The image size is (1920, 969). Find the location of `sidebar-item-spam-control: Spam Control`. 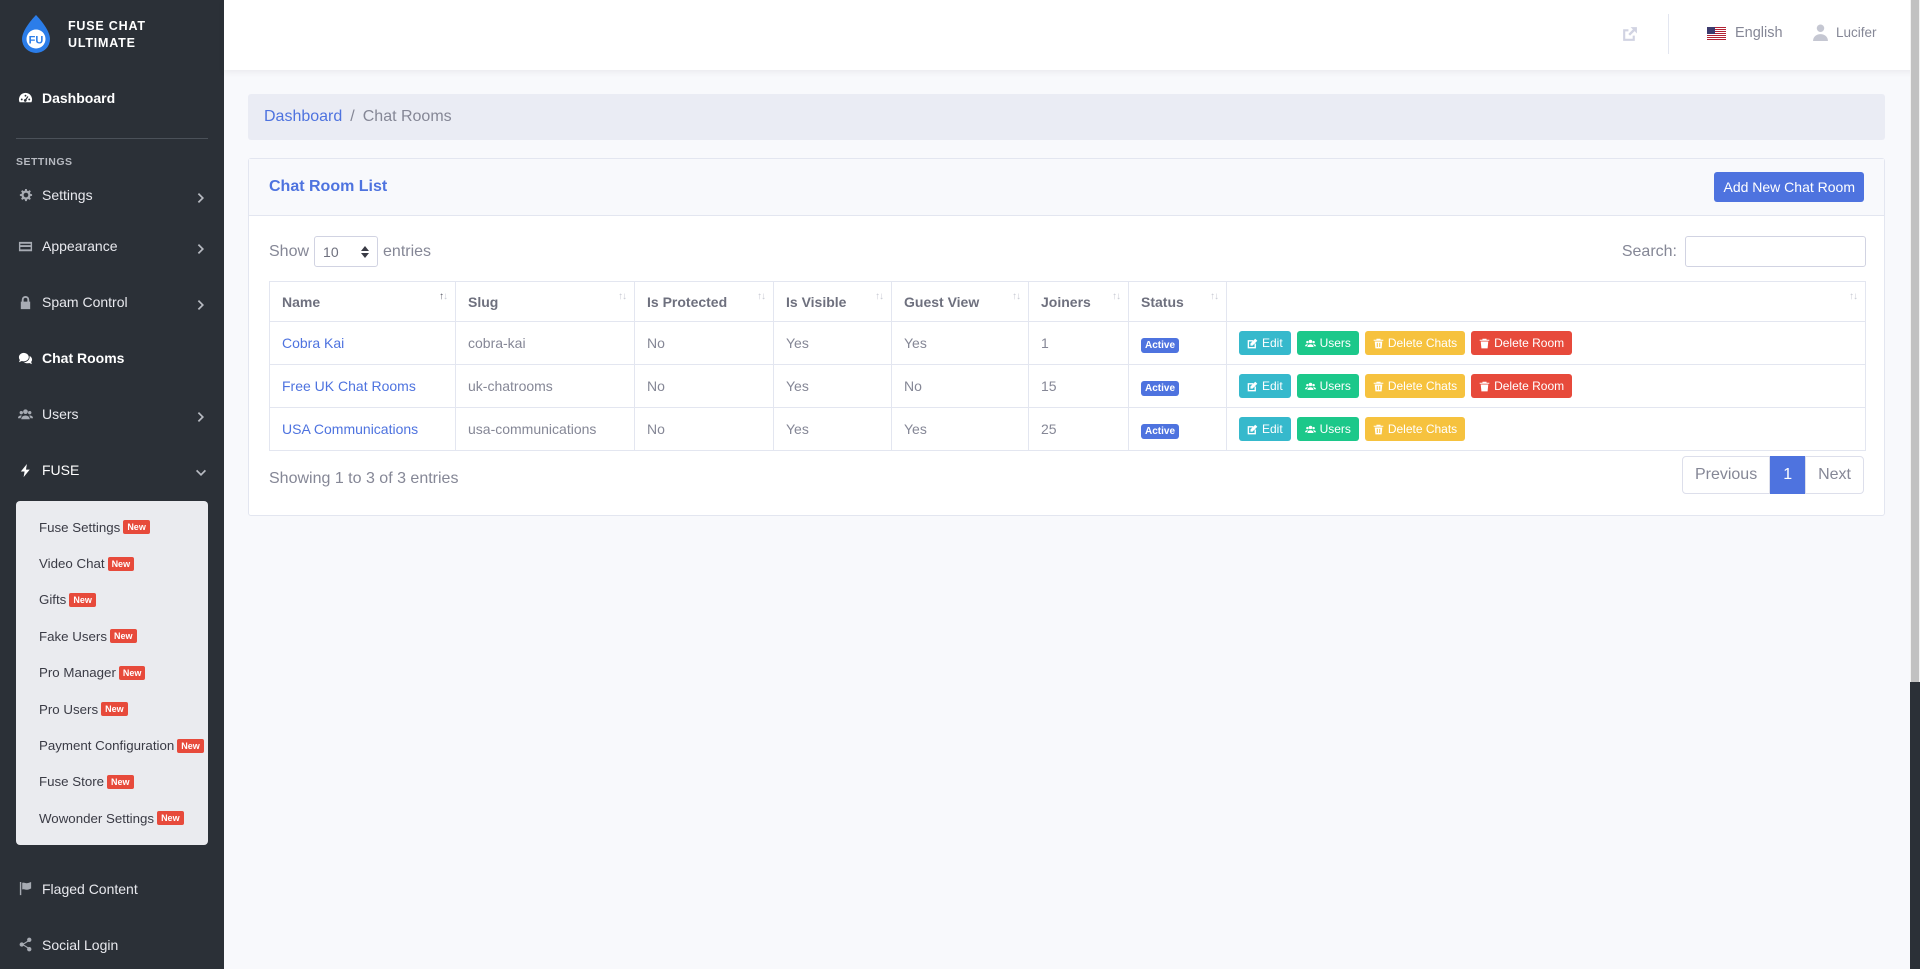

sidebar-item-spam-control: Spam Control is located at coordinates (112, 302).